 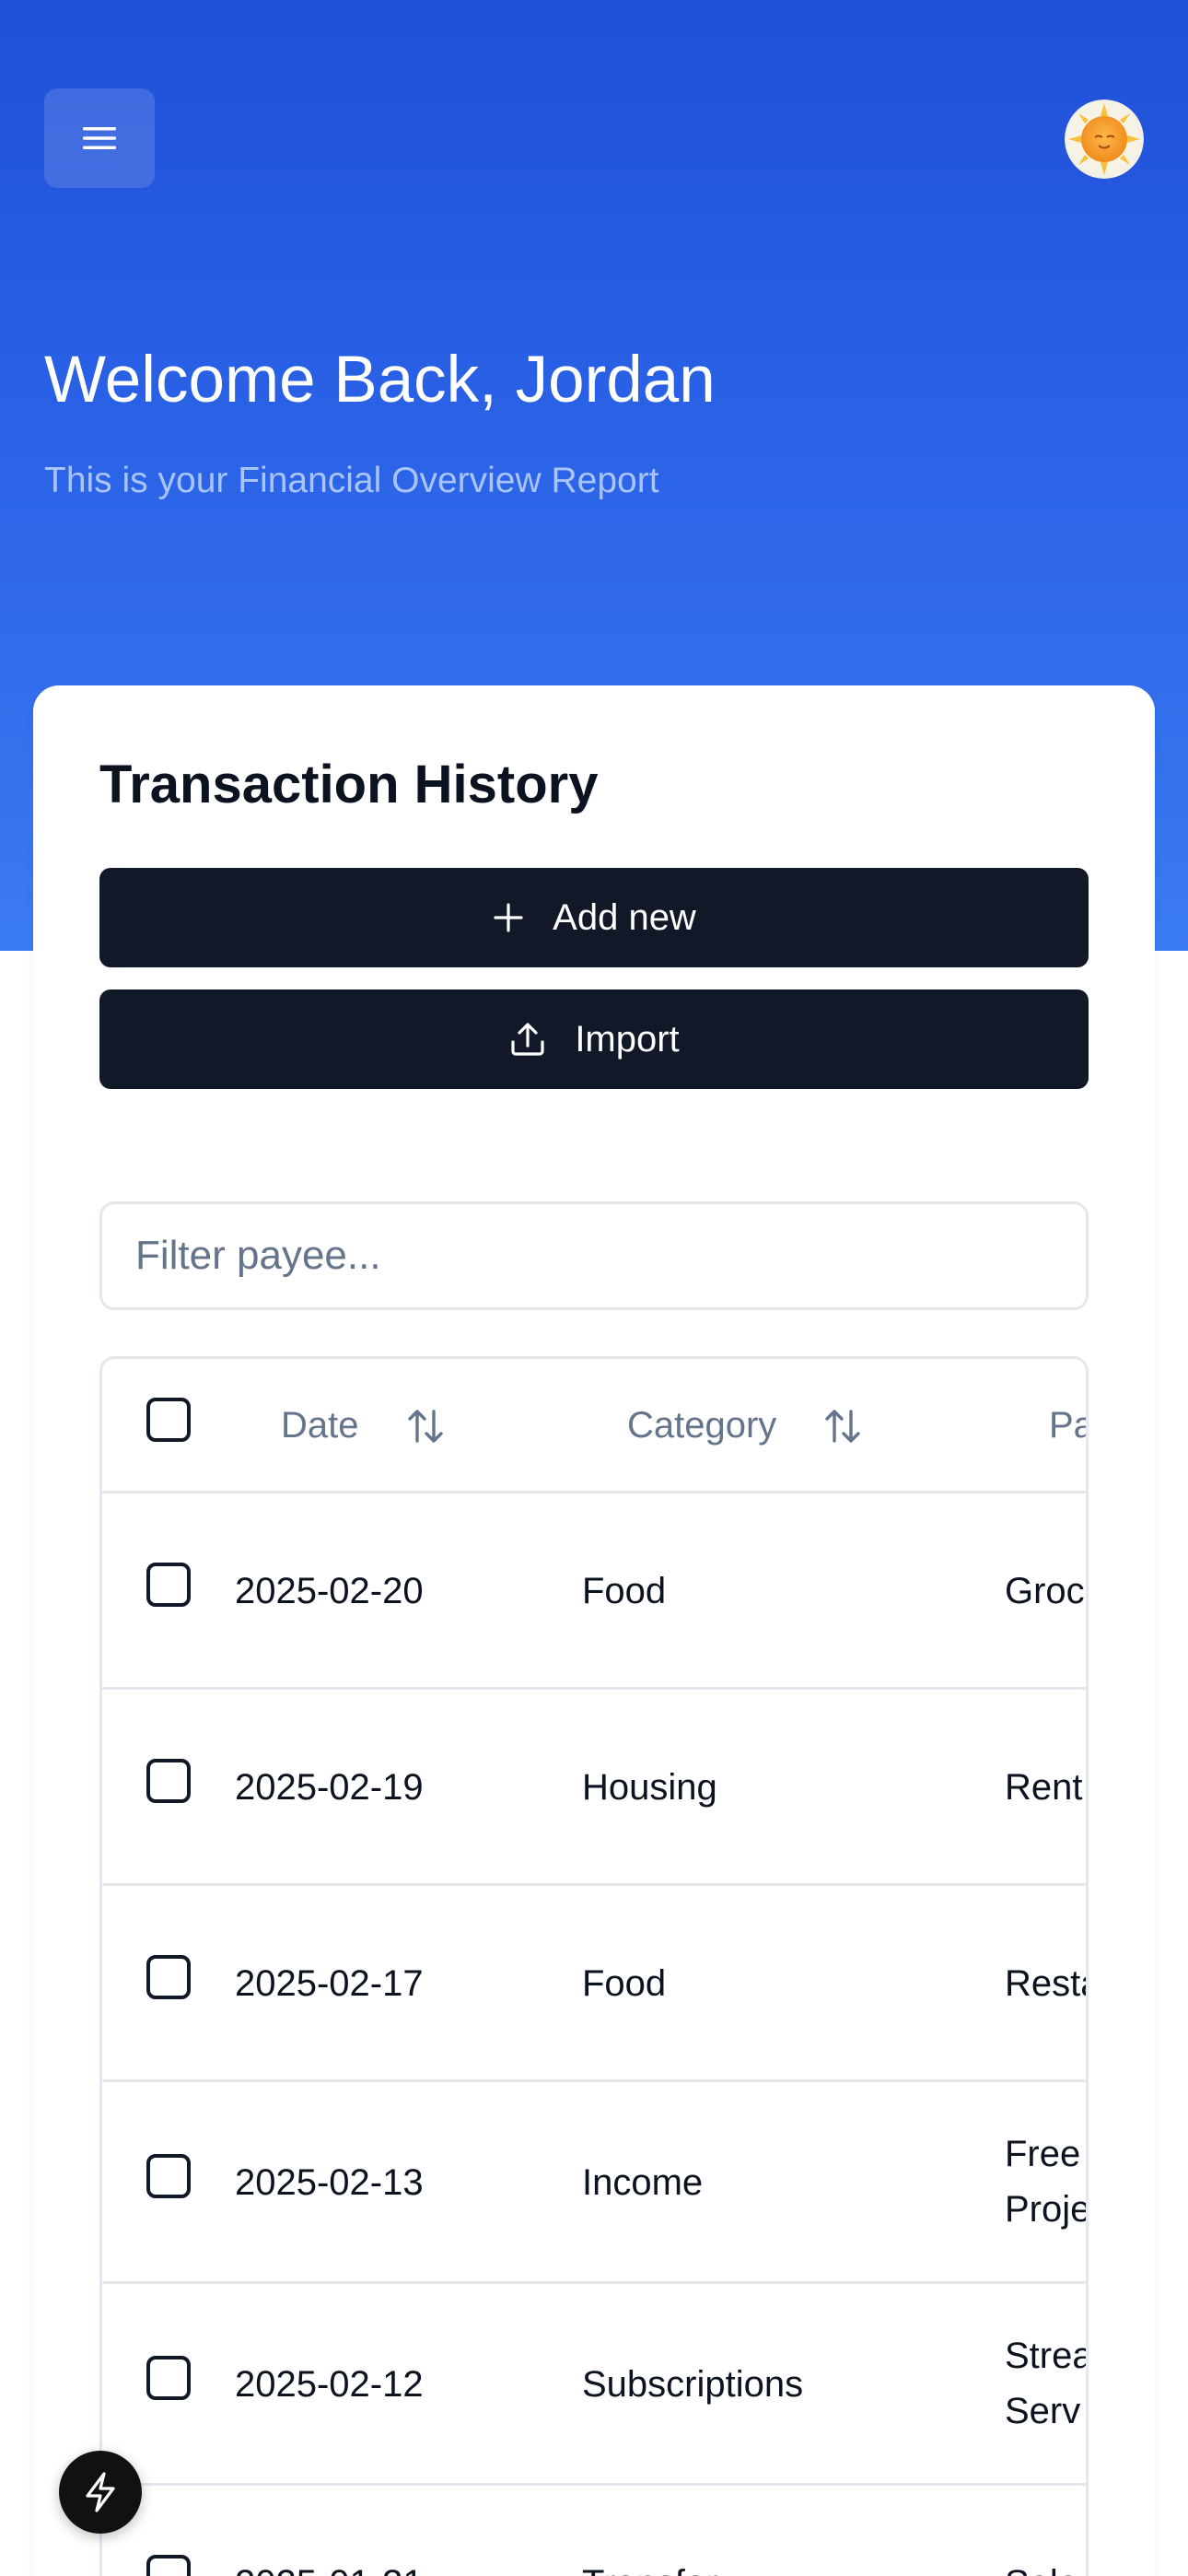 I want to click on table-row: 2025-02-20 Food Groc, so click(x=594, y=1591).